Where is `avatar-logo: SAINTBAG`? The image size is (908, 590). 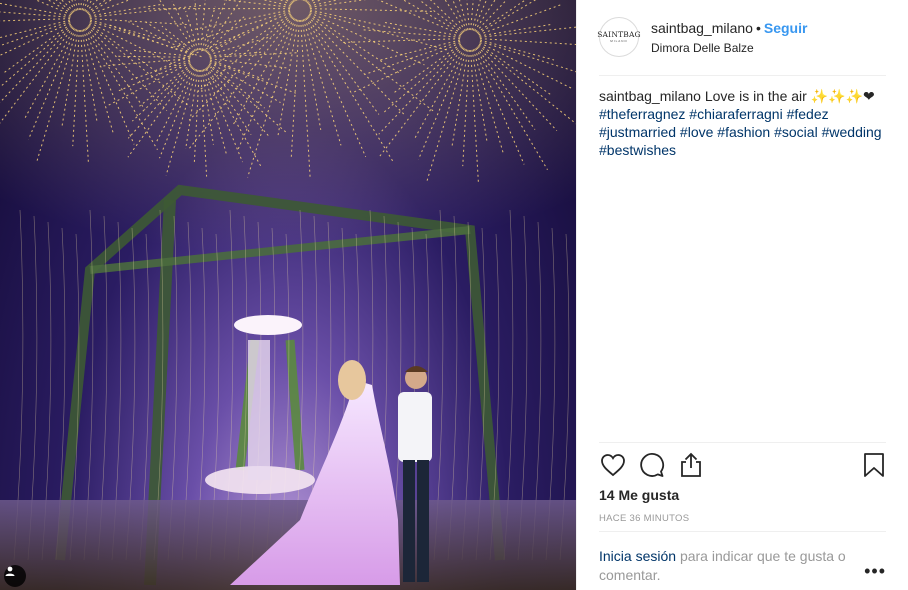 avatar-logo: SAINTBAG is located at coordinates (619, 34).